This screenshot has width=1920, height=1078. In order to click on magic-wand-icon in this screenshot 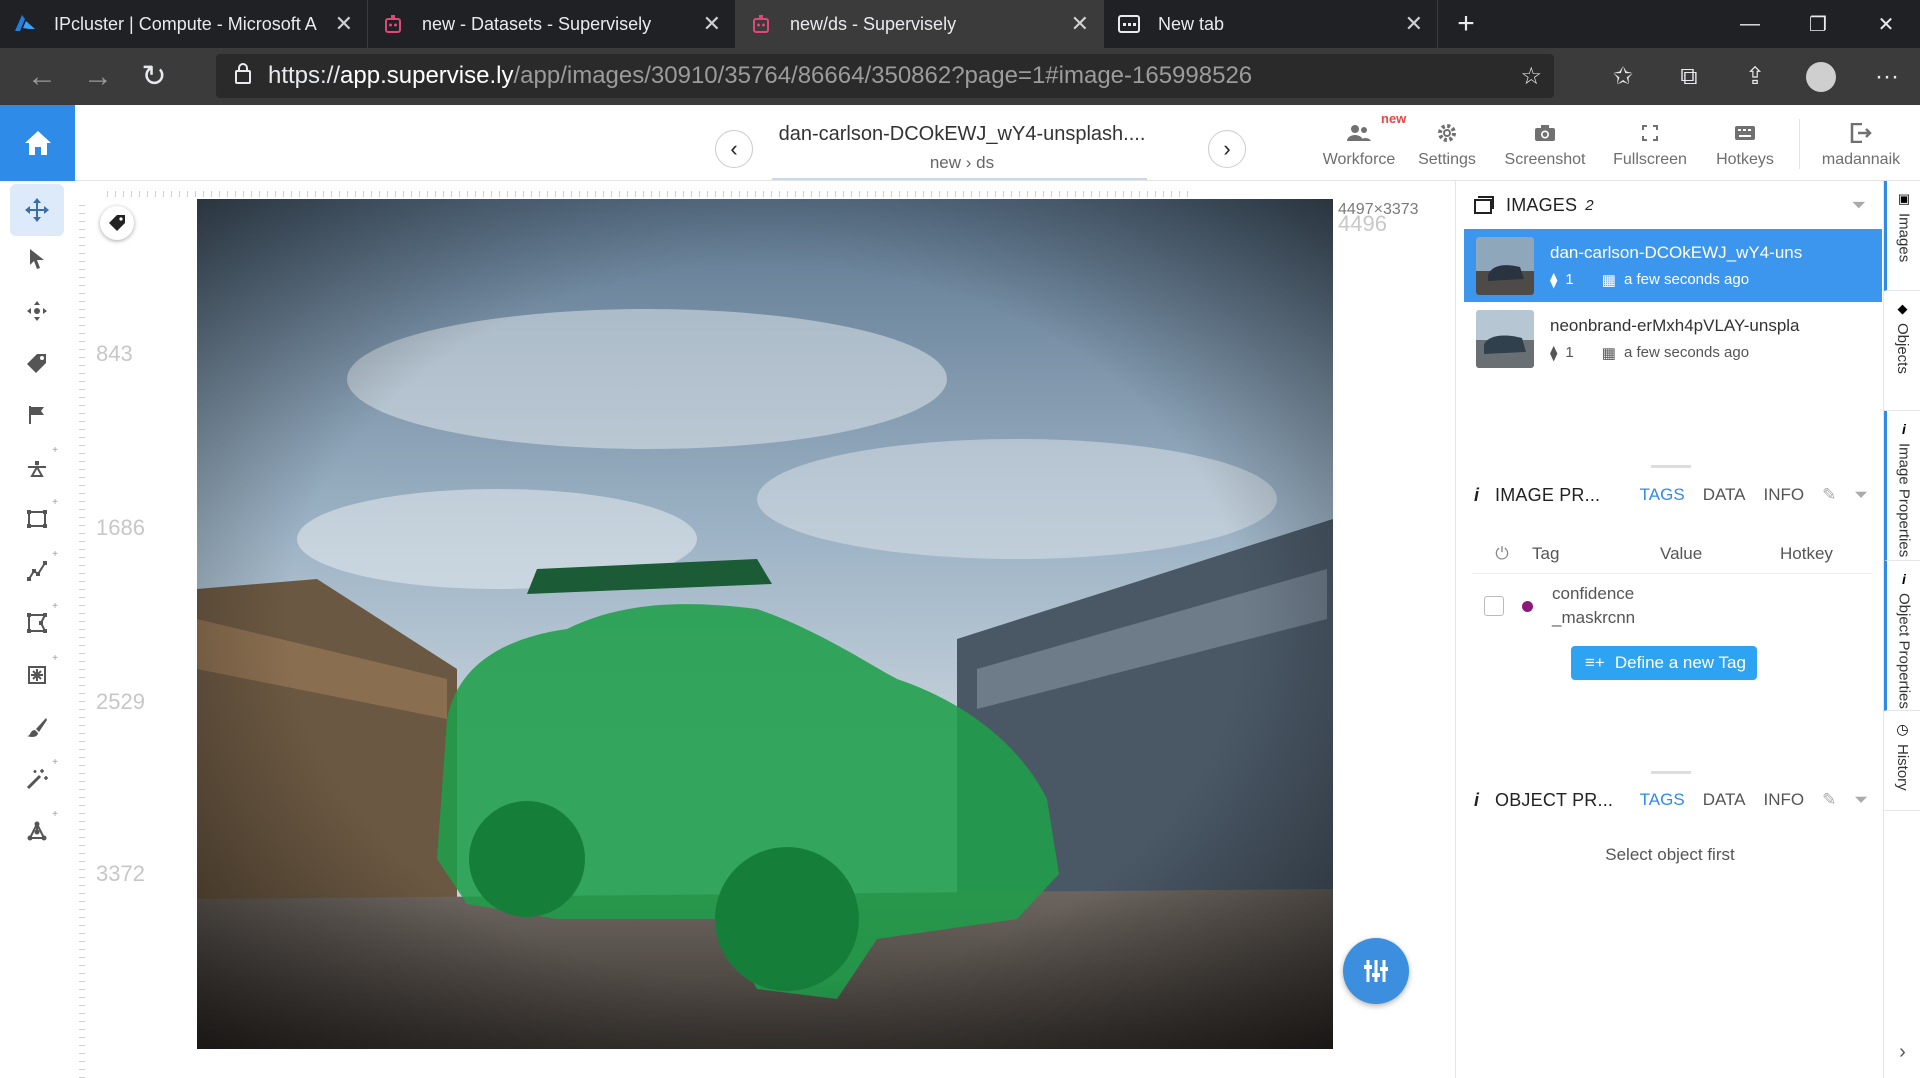, I will do `click(37, 779)`.